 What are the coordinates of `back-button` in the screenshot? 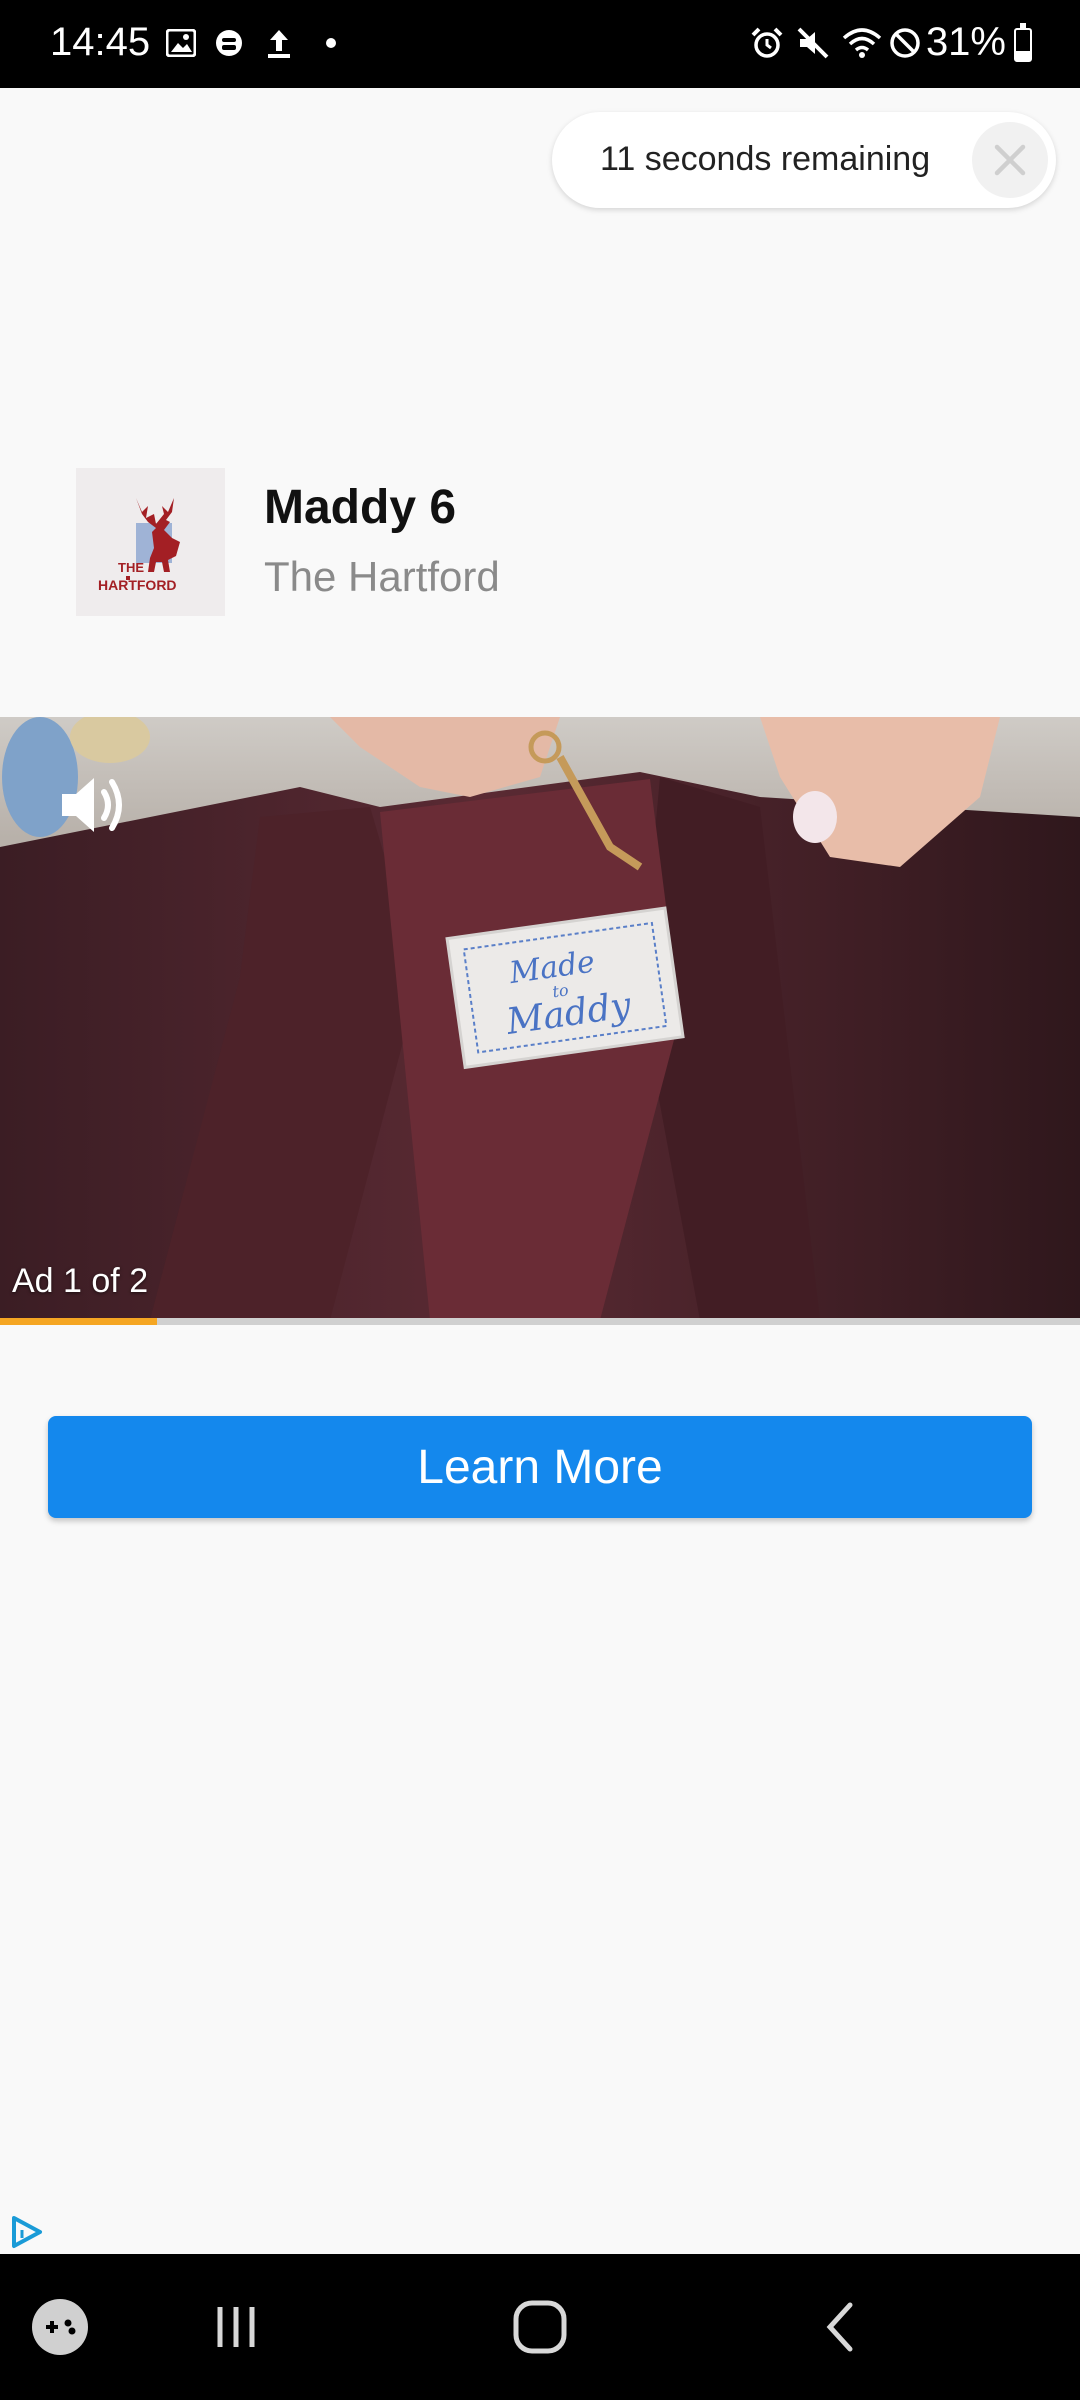 It's located at (842, 2327).